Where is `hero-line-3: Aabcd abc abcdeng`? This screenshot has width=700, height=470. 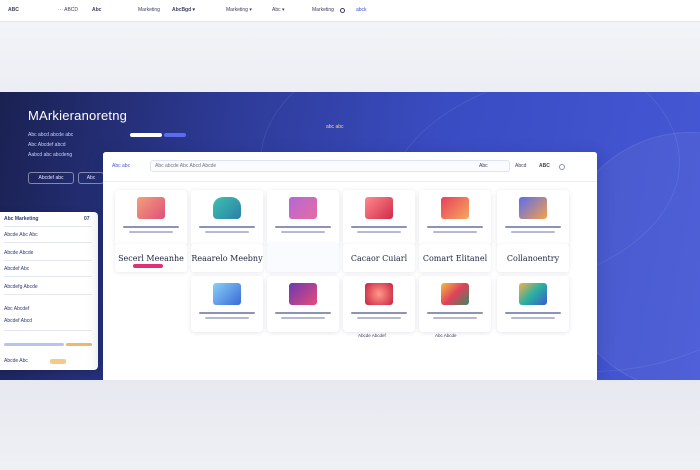 hero-line-3: Aabcd abc abcdeng is located at coordinates (50, 155).